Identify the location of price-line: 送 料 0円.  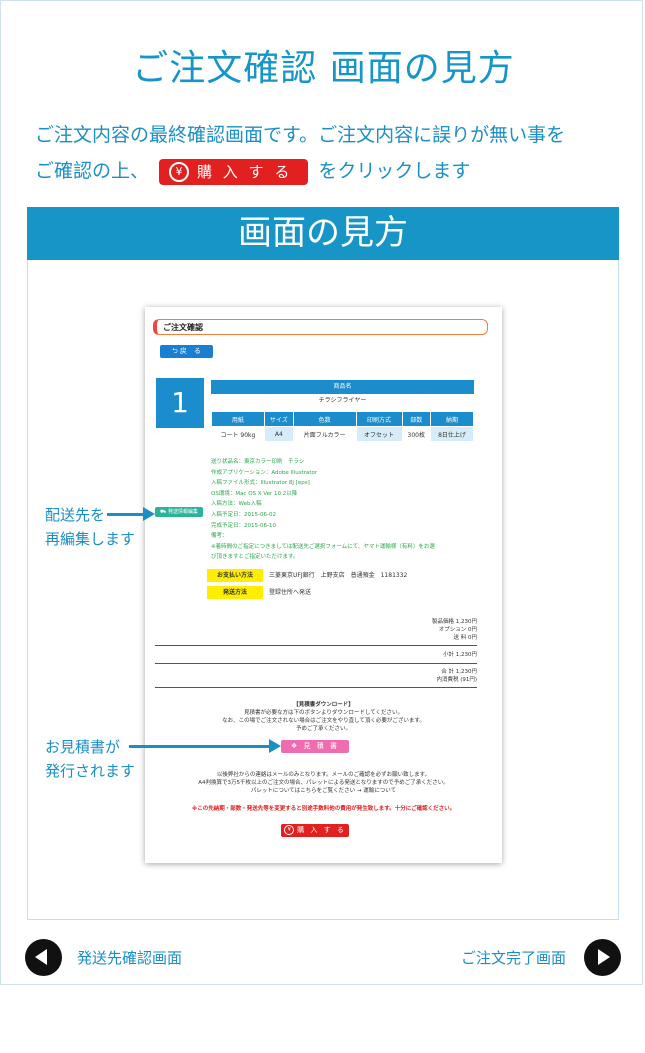
(465, 638).